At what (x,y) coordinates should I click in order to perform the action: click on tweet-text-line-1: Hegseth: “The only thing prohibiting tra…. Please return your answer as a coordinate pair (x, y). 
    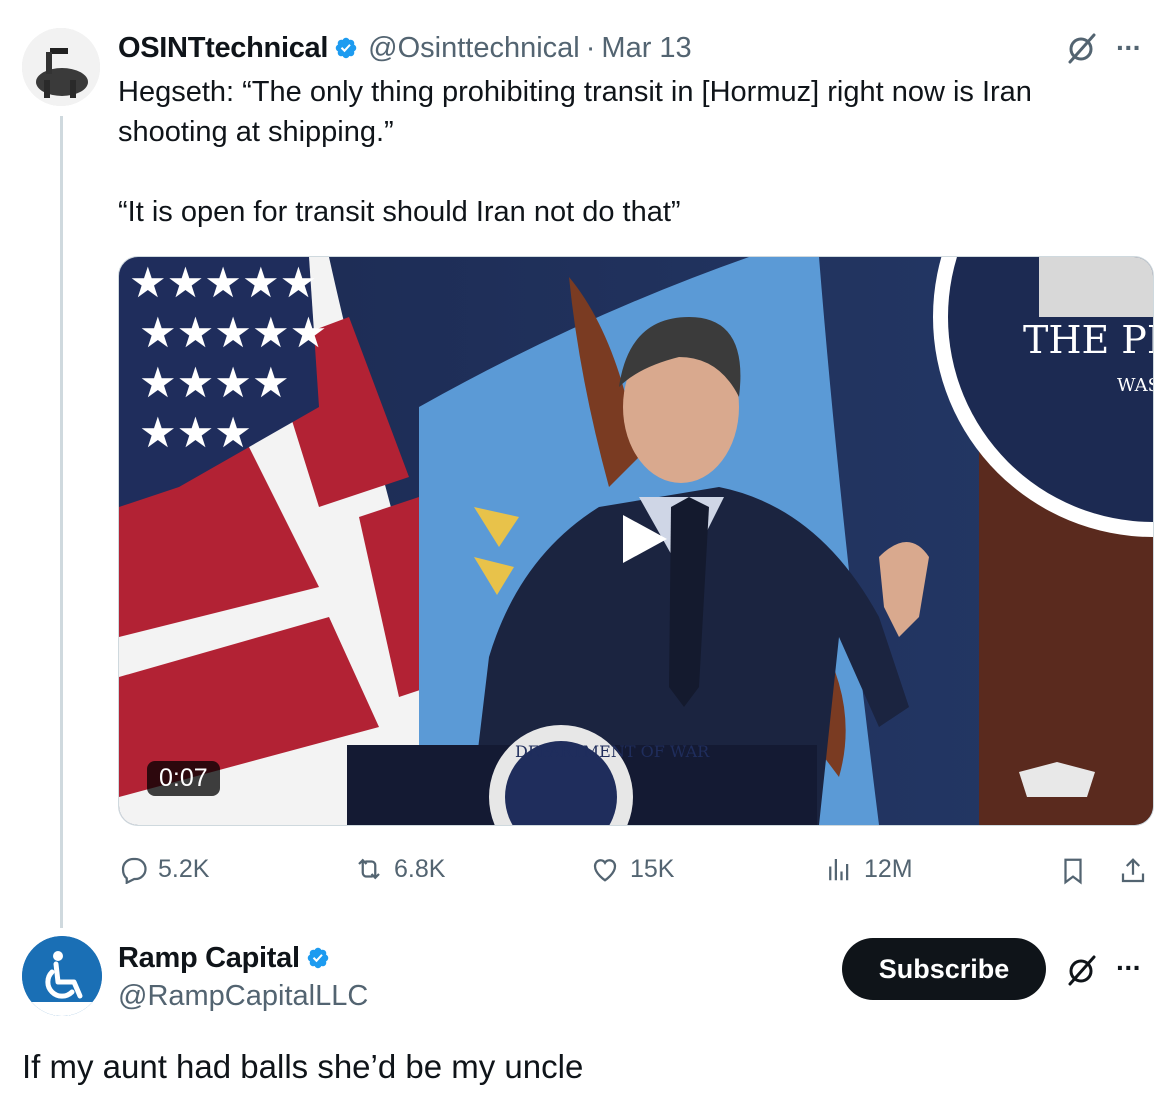
    Looking at the image, I should click on (575, 92).